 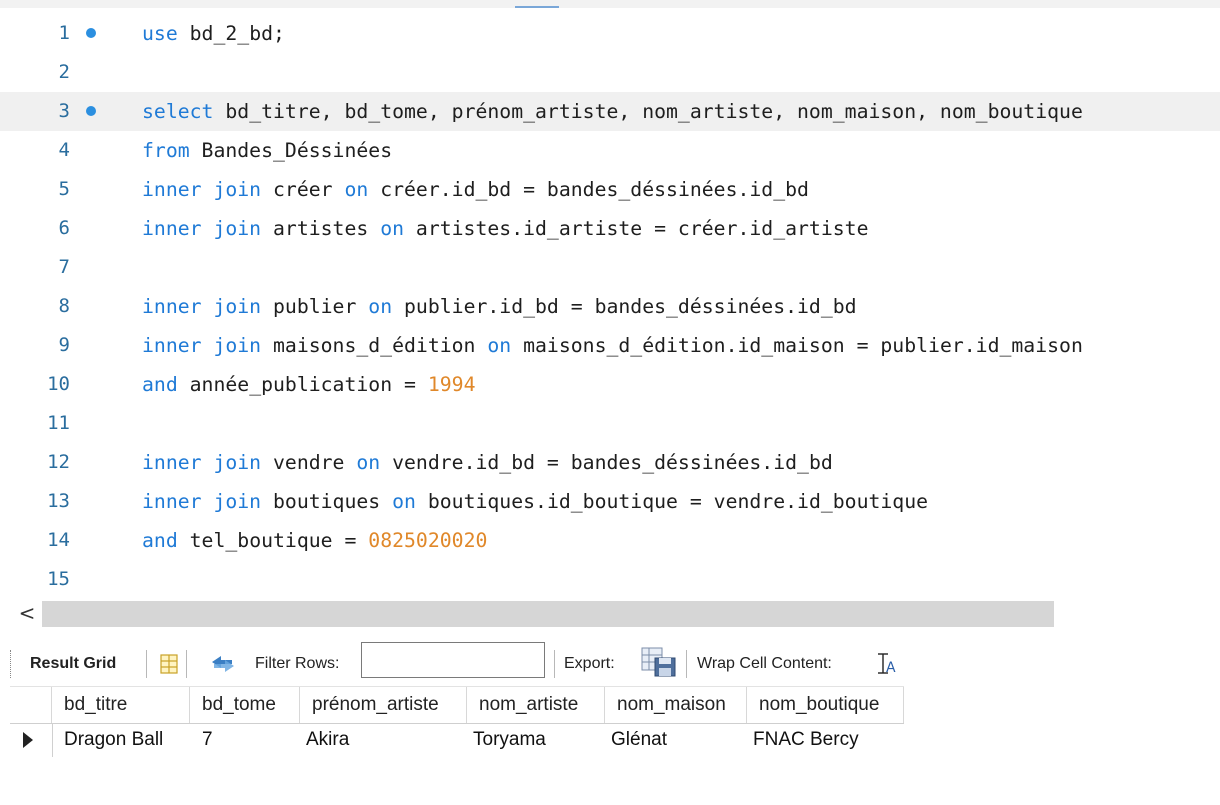 What do you see at coordinates (291, 150) in the screenshot?
I see `sql-text: Bandes_Déssinées` at bounding box center [291, 150].